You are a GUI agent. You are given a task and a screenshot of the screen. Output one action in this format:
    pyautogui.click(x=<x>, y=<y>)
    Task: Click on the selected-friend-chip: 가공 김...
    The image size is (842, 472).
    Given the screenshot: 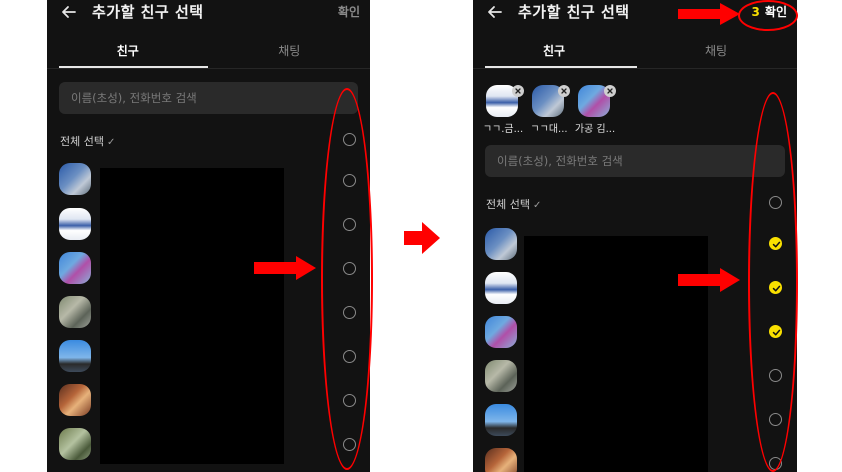 What is the action you would take?
    pyautogui.click(x=597, y=110)
    